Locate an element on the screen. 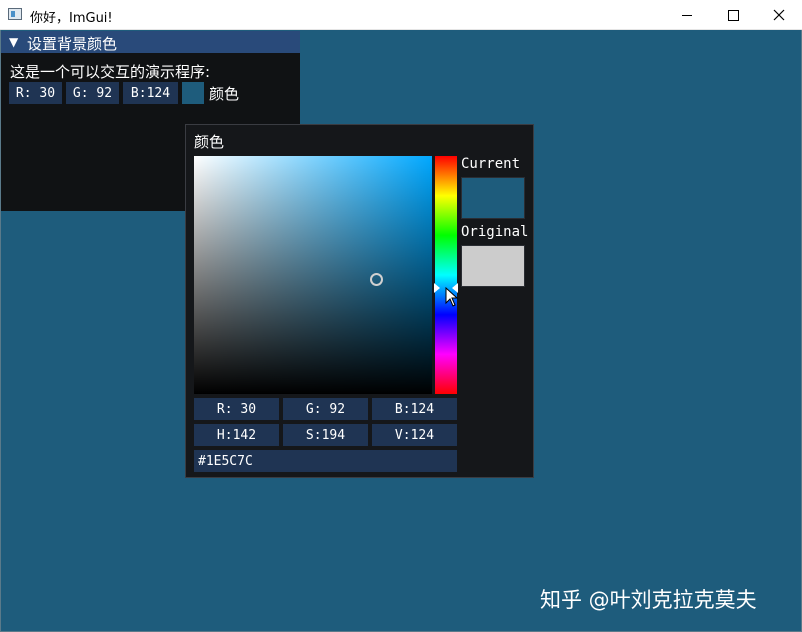 The width and height of the screenshot is (802, 632). original-label: Original is located at coordinates (495, 232).